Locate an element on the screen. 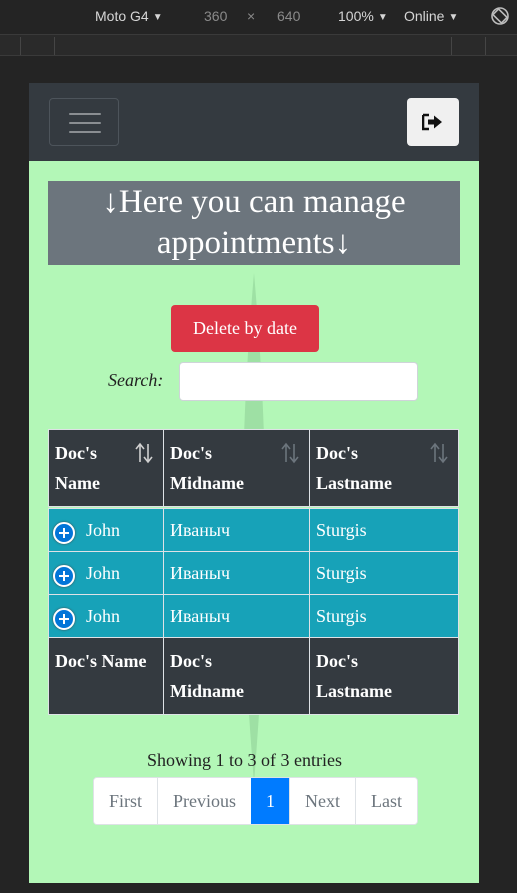  navbar-toggler-button is located at coordinates (84, 122).